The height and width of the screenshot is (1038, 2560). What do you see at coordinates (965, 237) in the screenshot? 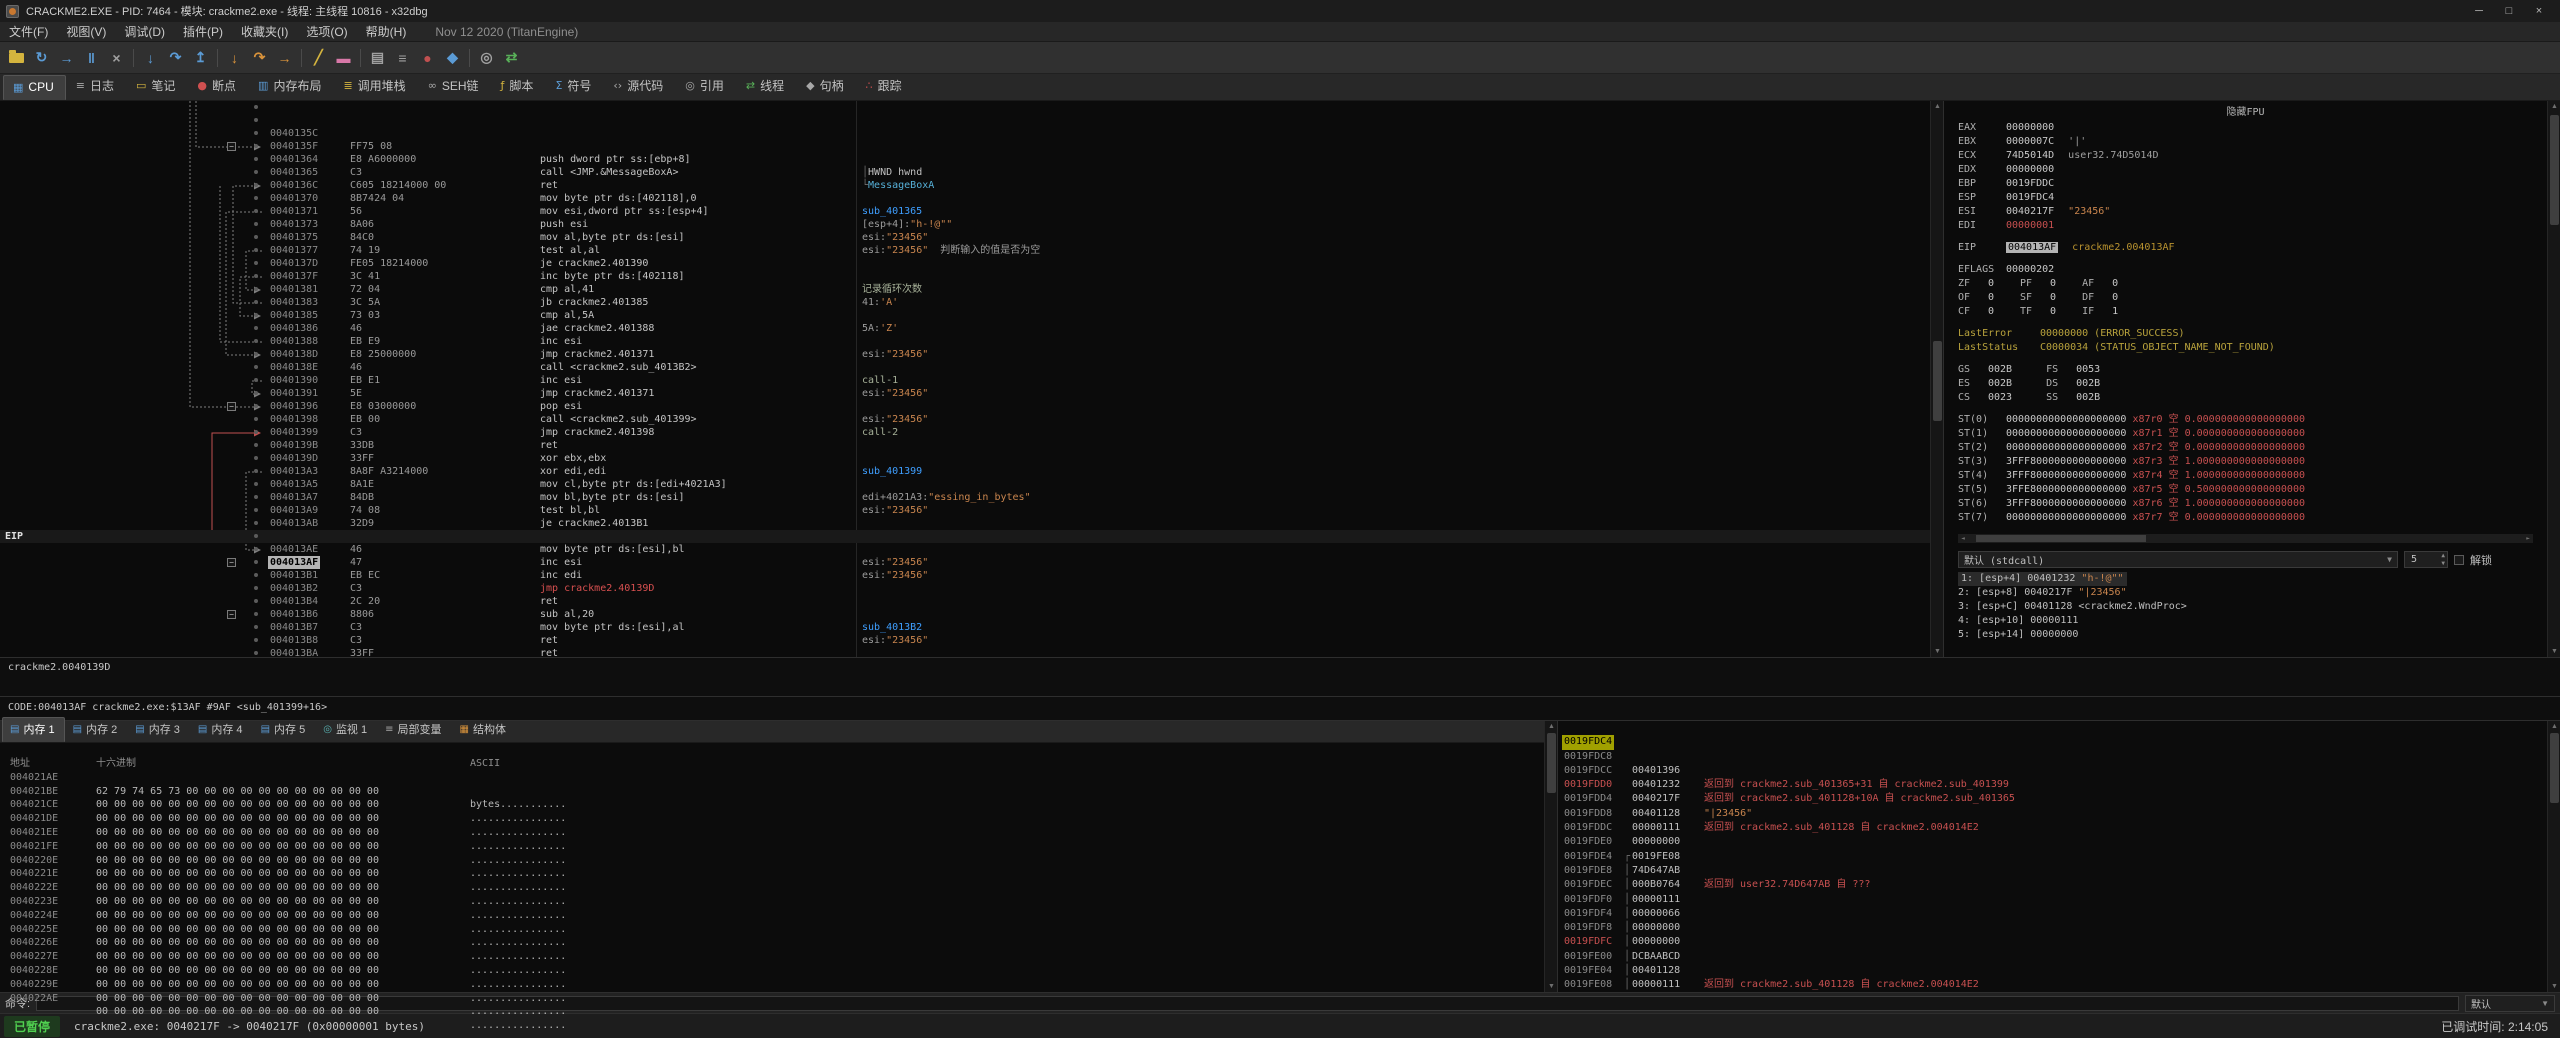
I see `disasm-row: 00401375 74 19 je crackme2.401390` at bounding box center [965, 237].